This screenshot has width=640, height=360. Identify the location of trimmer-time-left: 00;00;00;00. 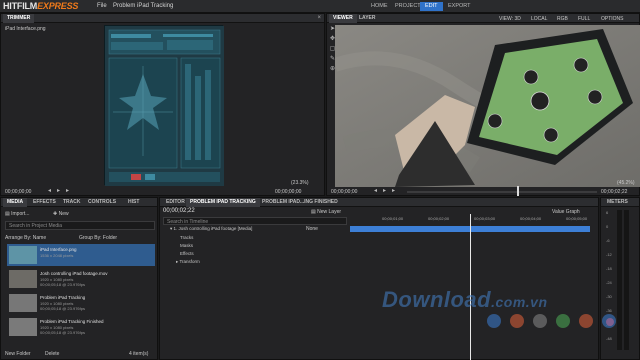
(18, 192).